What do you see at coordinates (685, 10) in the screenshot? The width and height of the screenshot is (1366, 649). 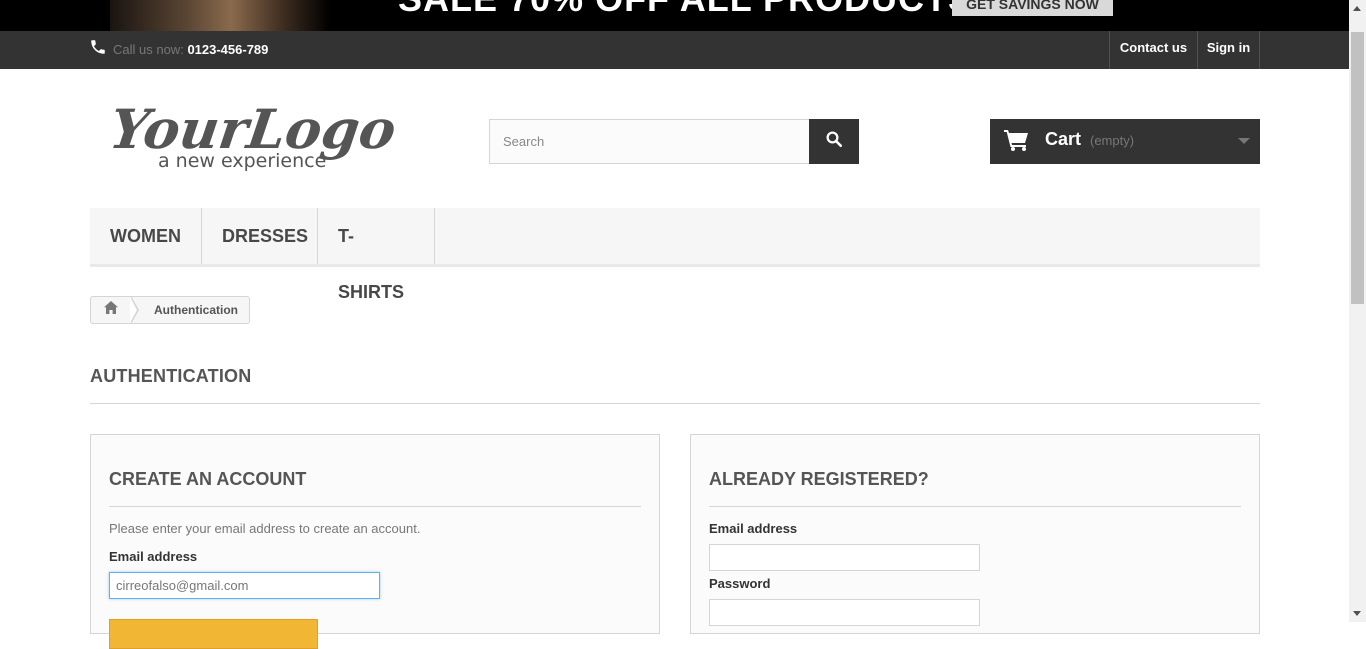 I see `banner-sale-text: SALE 70% OFF ALL PRODUCTS` at bounding box center [685, 10].